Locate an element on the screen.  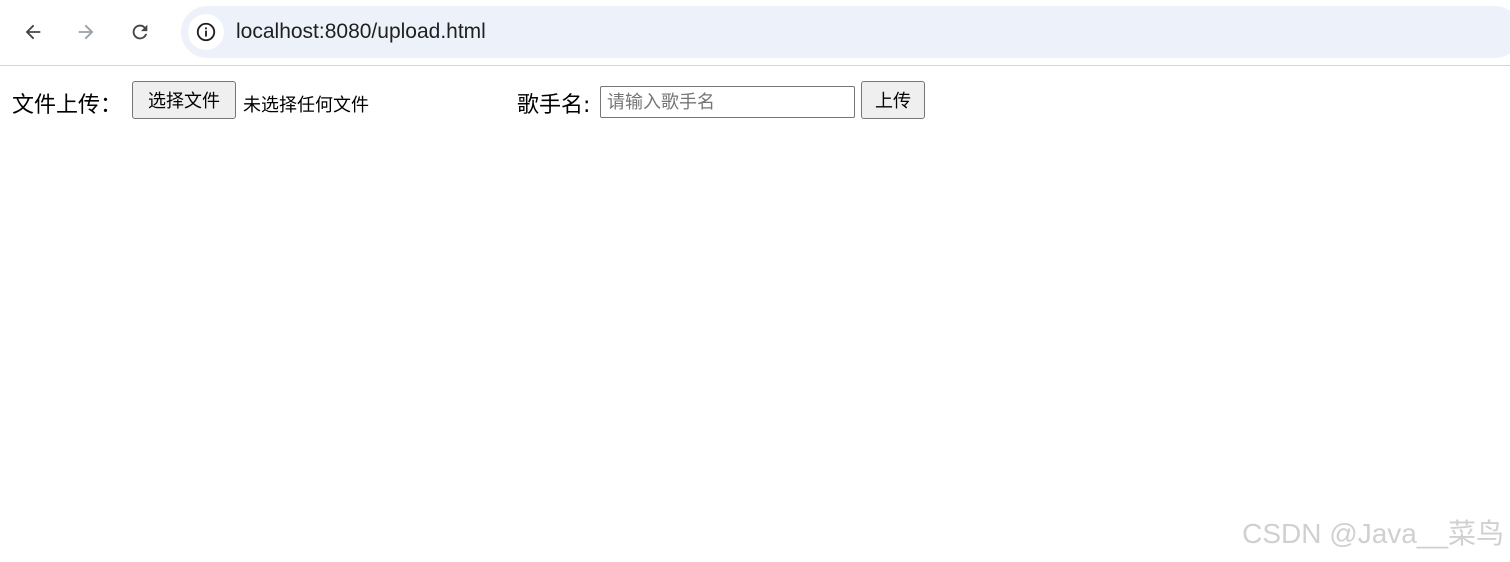
reload-button is located at coordinates (140, 32).